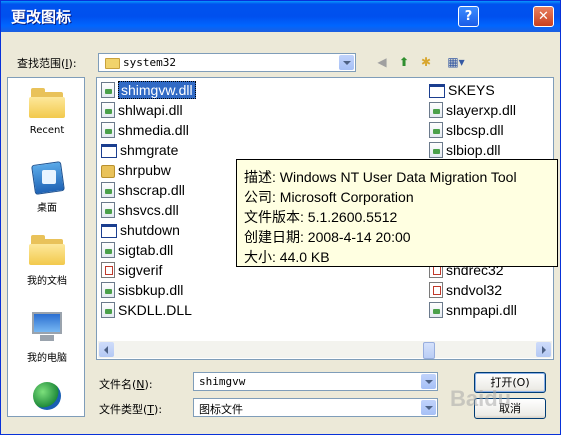  I want to click on list-item: slbcsp.dll, so click(466, 130).